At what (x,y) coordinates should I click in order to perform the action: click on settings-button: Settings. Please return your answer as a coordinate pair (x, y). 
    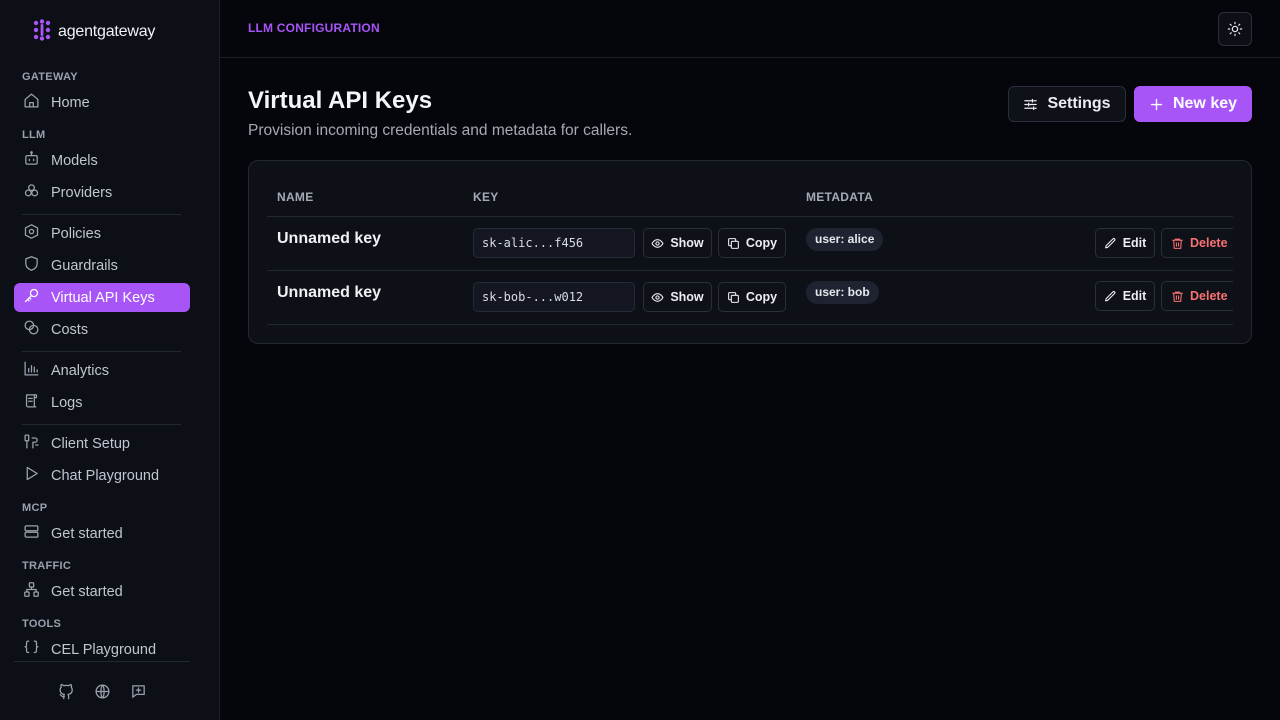
    Looking at the image, I should click on (1067, 104).